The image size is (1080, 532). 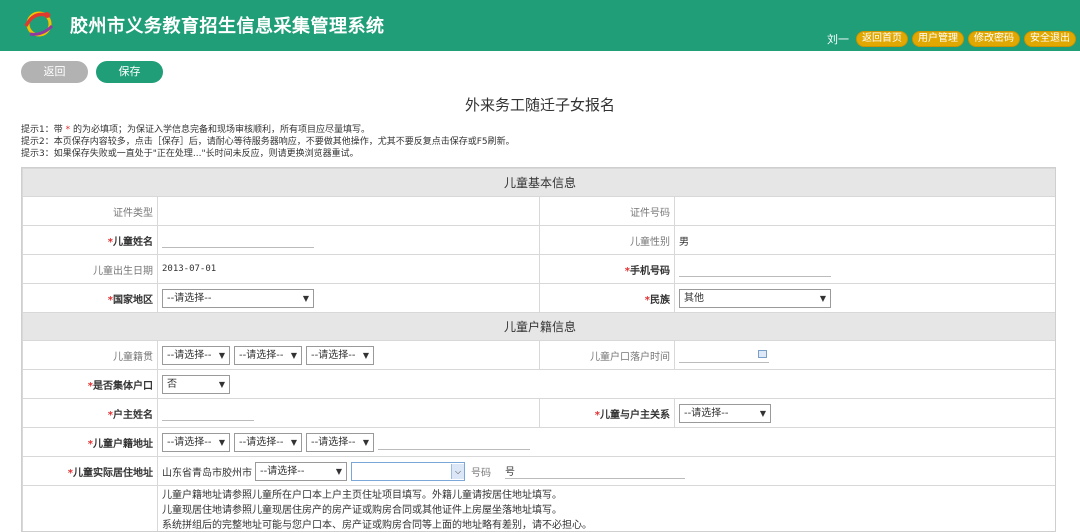 I want to click on form-title: 外来务工随迁子女报名, so click(x=539, y=105).